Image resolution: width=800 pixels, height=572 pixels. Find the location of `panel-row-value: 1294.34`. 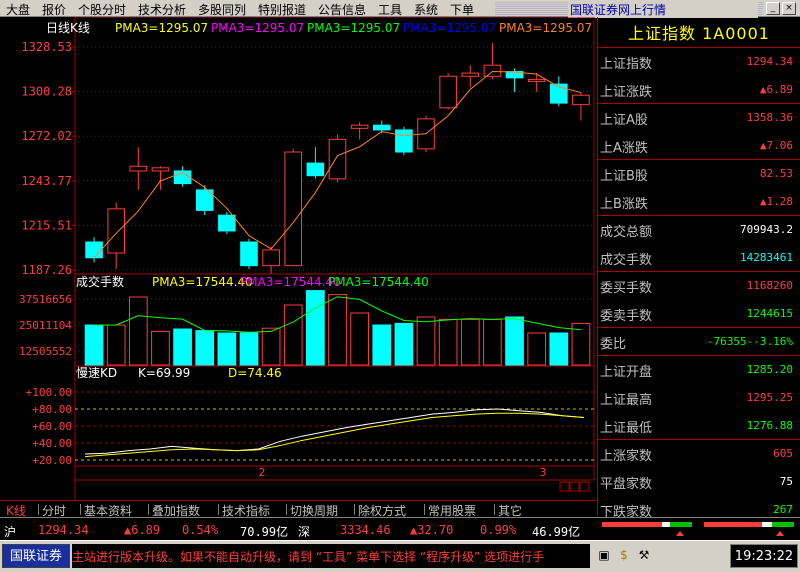

panel-row-value: 1294.34 is located at coordinates (770, 61).